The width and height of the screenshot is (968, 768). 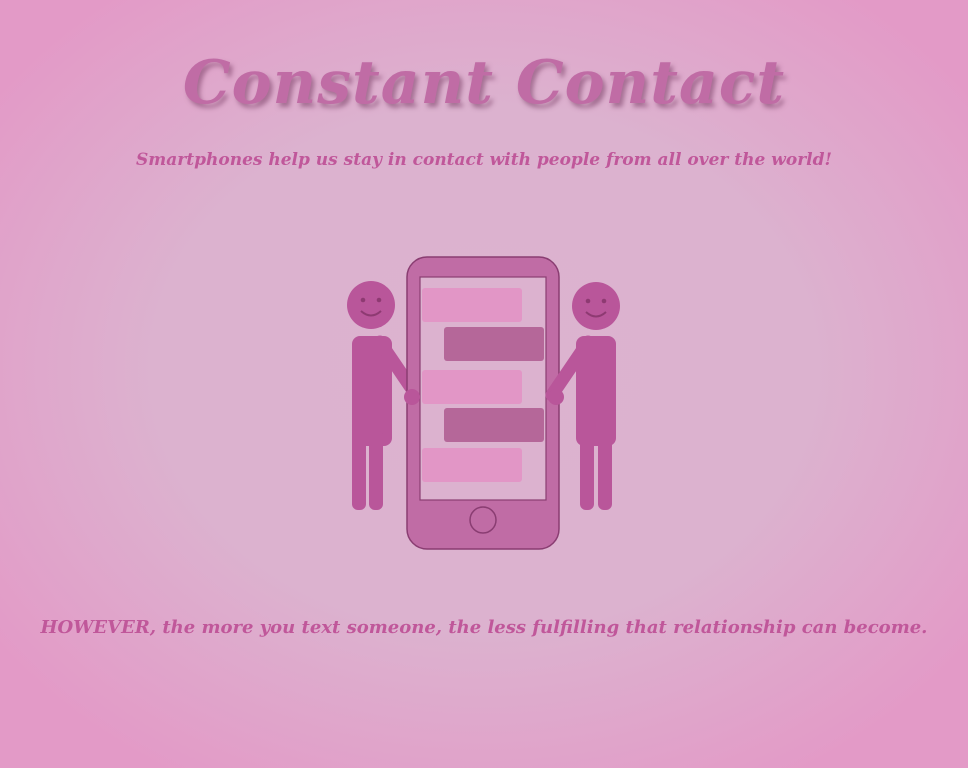 I want to click on illustration-svg, so click(x=483, y=403).